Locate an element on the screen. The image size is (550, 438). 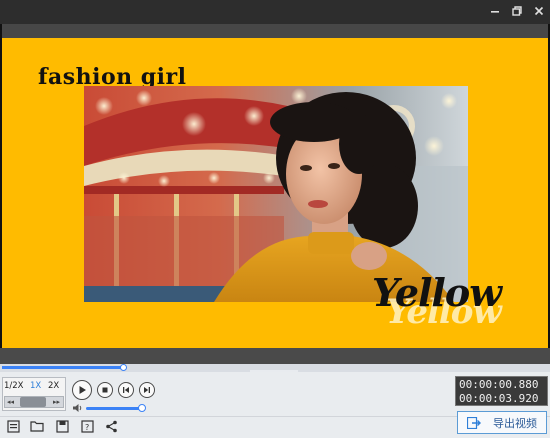
previous-frame-button is located at coordinates (126, 390).